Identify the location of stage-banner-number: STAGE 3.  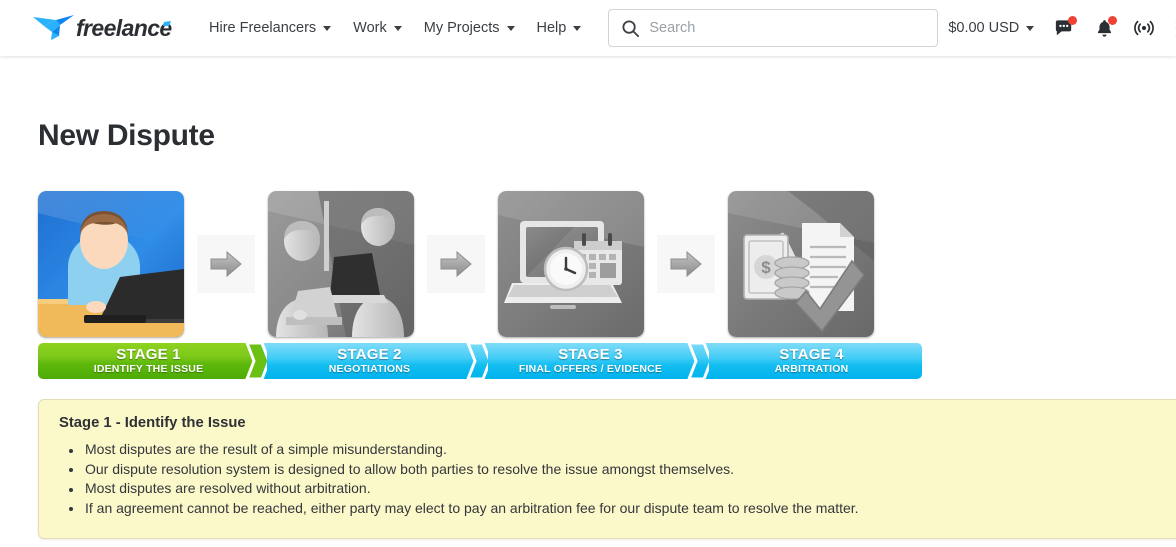
(590, 355).